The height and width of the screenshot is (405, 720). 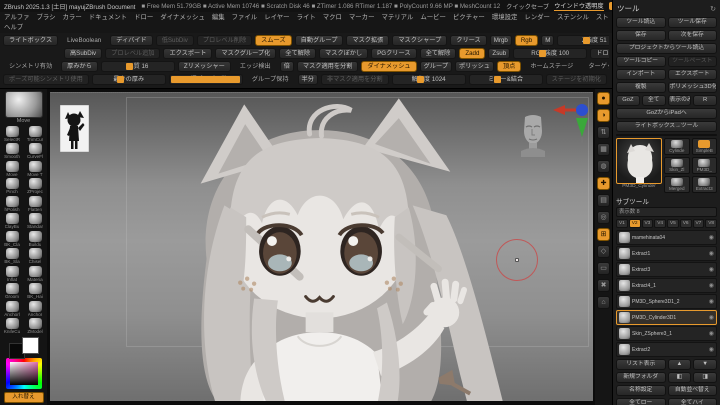 I want to click on subtool-action-button: 全てハイ, so click(x=692, y=401).